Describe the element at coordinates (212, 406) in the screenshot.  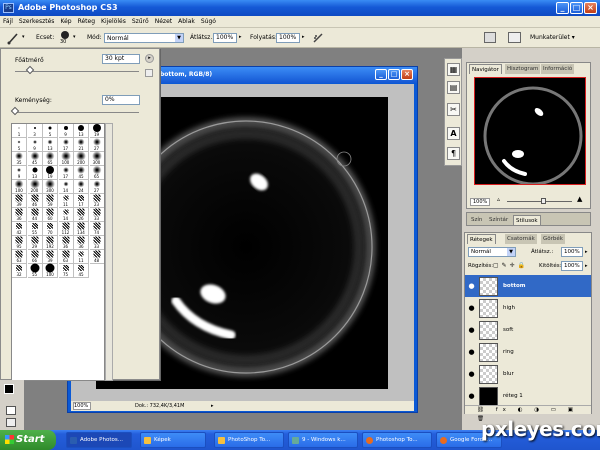
I see `info-arrow-icon: ▸` at that location.